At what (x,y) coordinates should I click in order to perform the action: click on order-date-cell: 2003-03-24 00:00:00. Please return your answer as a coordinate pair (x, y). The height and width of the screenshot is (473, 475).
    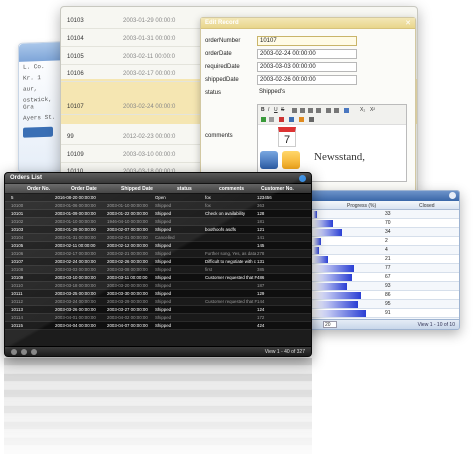
    Looking at the image, I should click on (75, 301).